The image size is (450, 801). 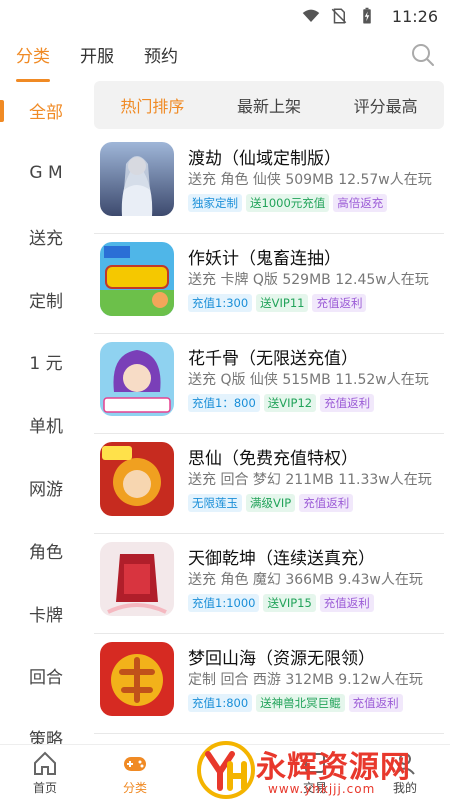 I want to click on sidebar-item-custom: 定制, so click(x=46, y=299).